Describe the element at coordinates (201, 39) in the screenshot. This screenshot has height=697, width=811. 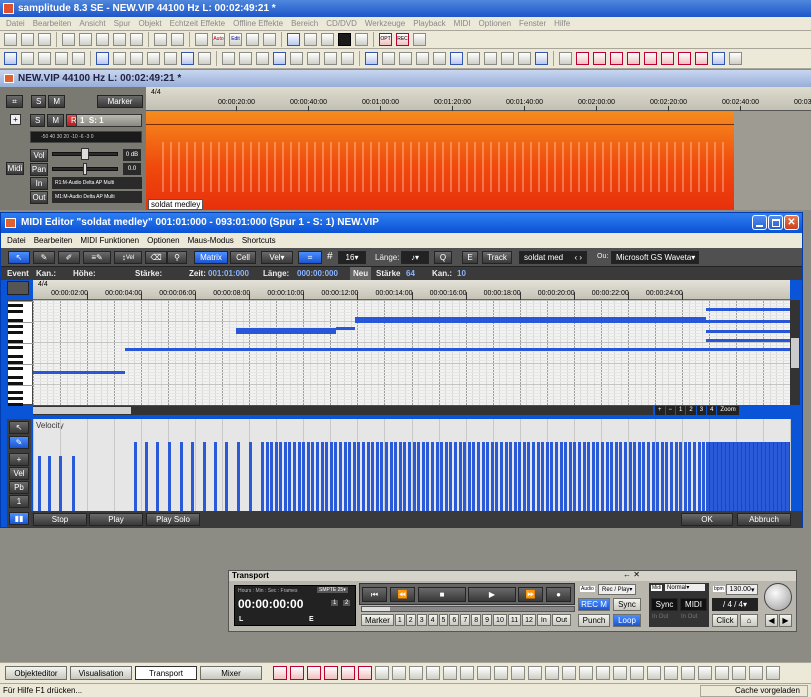
I see `grid-icon` at that location.